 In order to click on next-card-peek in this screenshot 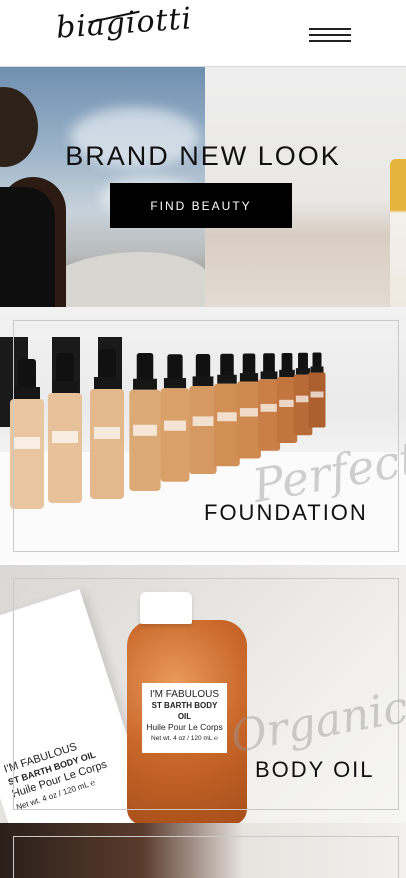, I will do `click(203, 850)`.